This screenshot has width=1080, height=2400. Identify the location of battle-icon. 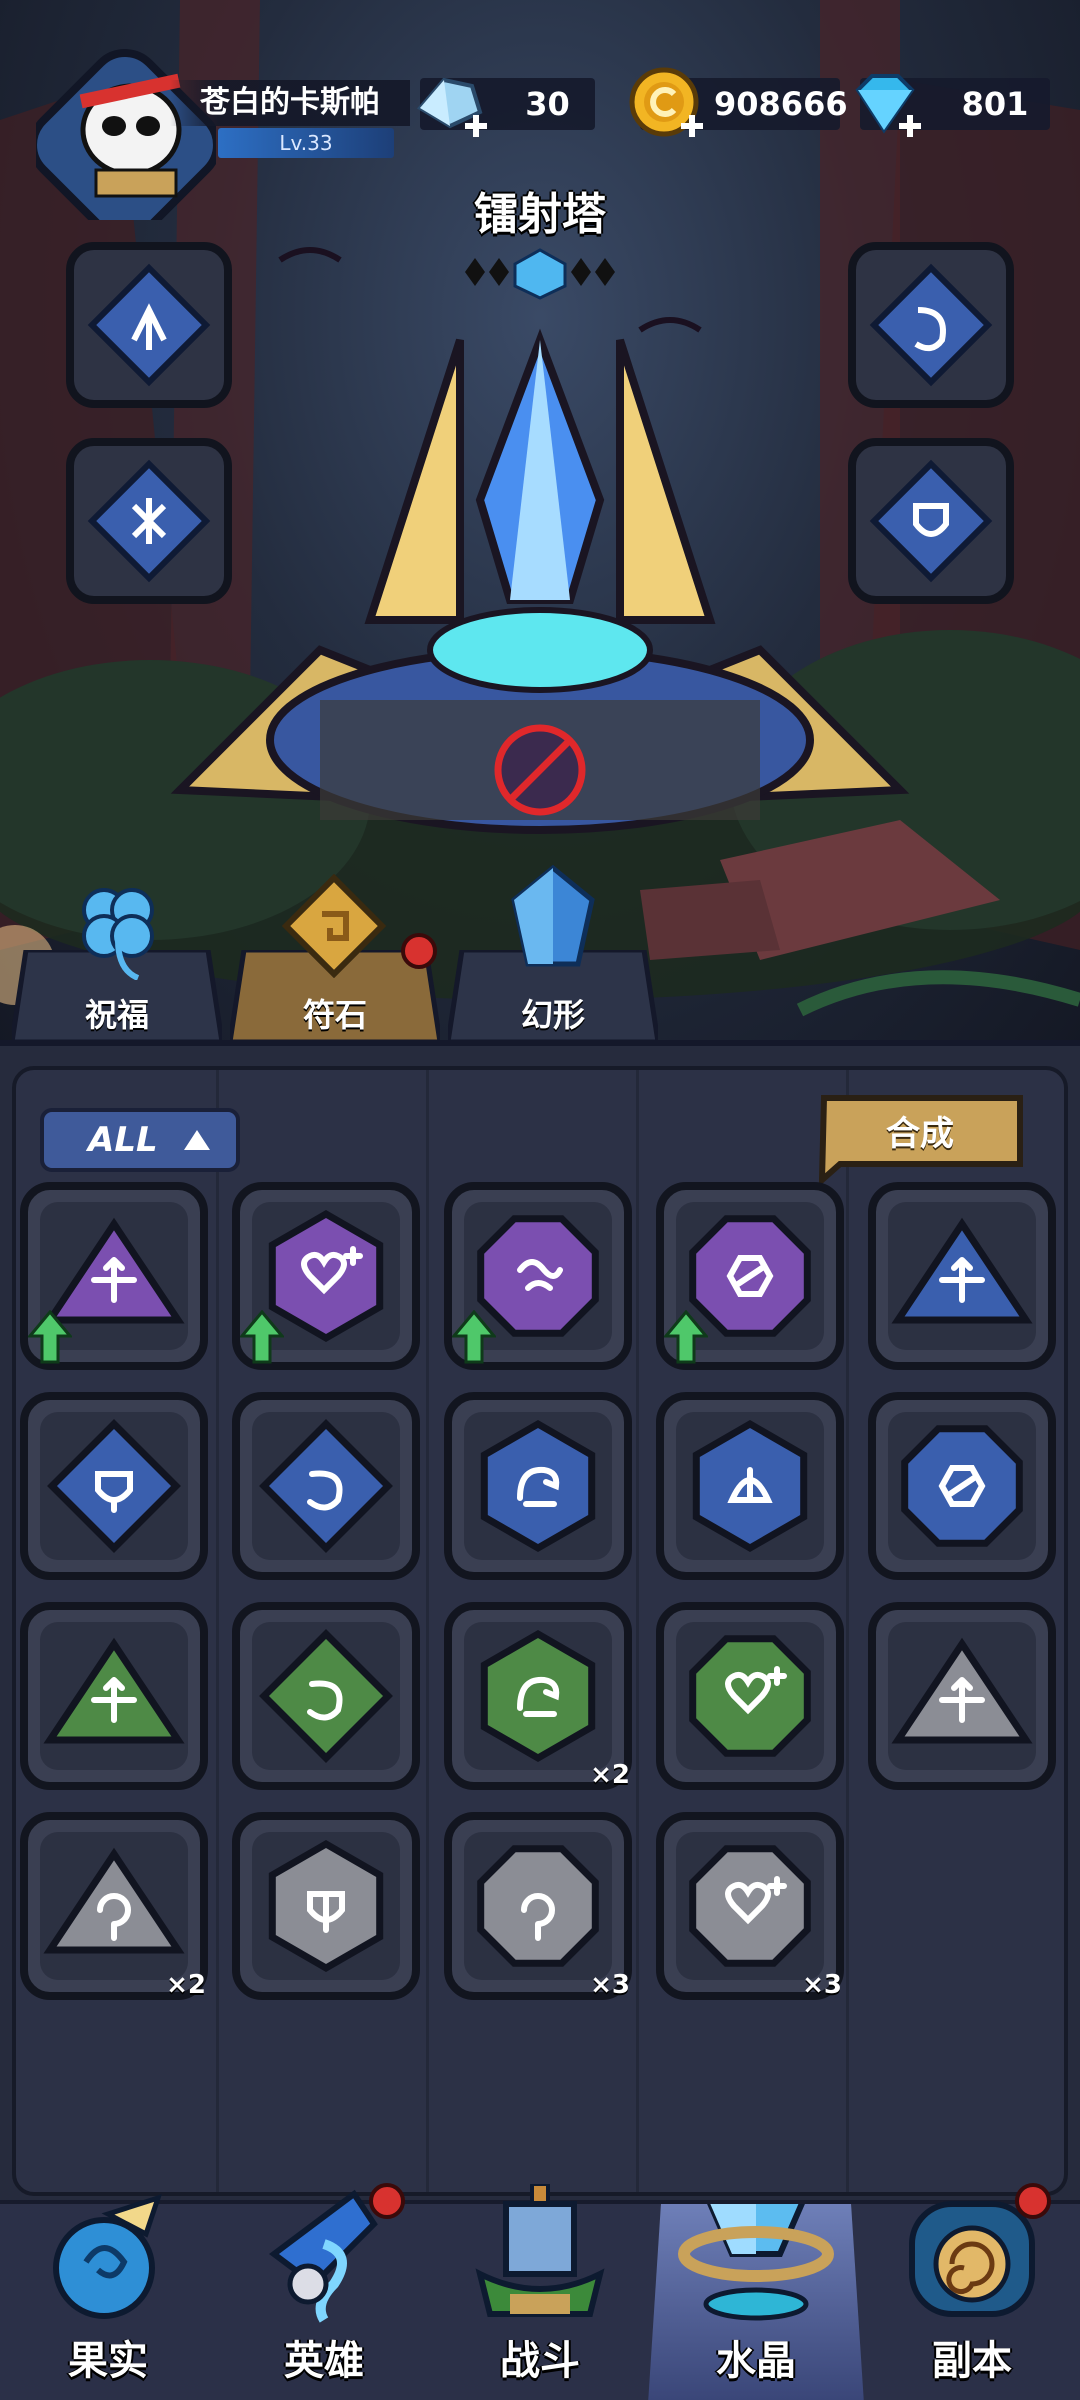
(540, 2250).